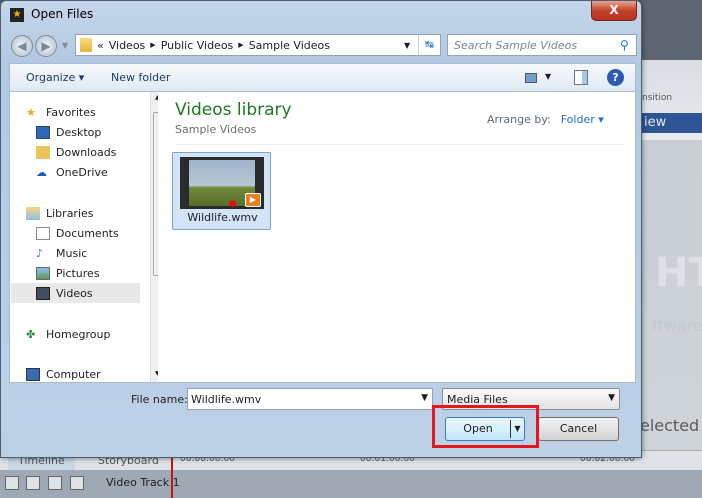 This screenshot has height=498, width=702. Describe the element at coordinates (222, 217) in the screenshot. I see `file-name: Wildlife.wmv` at that location.